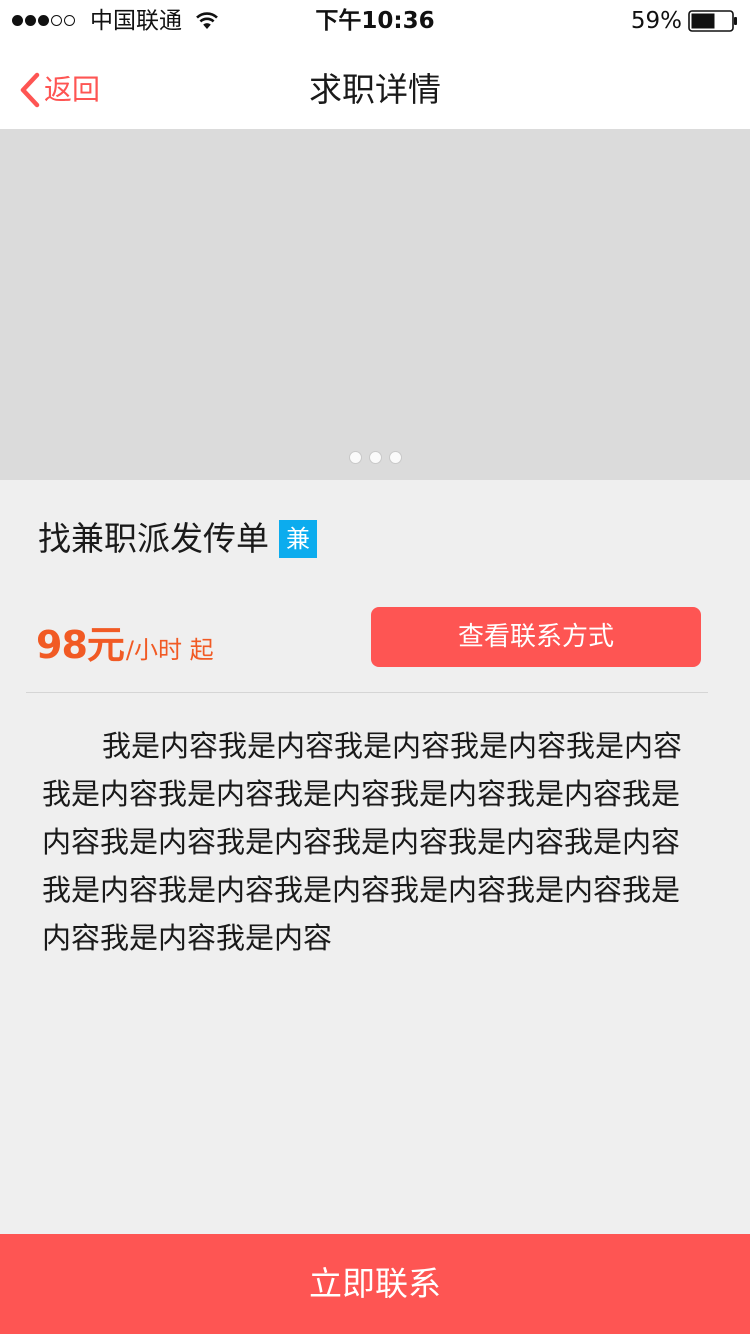 The image size is (750, 1334). Describe the element at coordinates (656, 21) in the screenshot. I see `battery-percent: 59%` at that location.